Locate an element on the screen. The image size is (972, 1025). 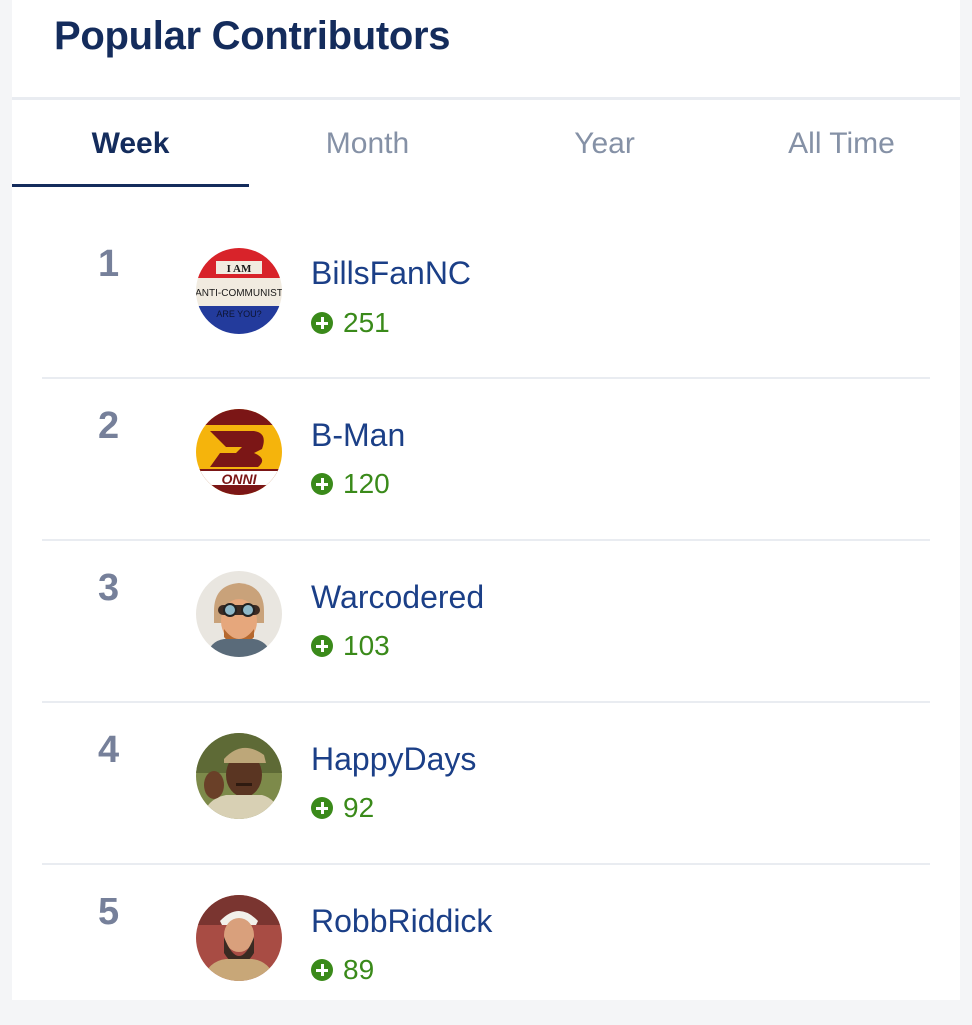
reputation-score: 251 is located at coordinates (350, 323).